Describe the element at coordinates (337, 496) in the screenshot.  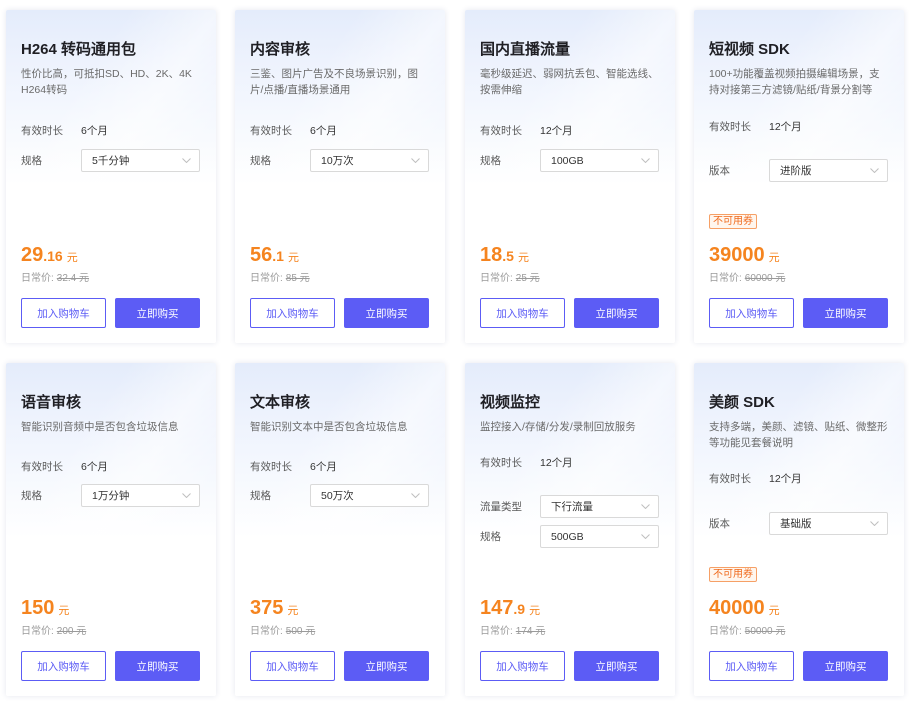
I see `spec-select-value: 50万次` at that location.